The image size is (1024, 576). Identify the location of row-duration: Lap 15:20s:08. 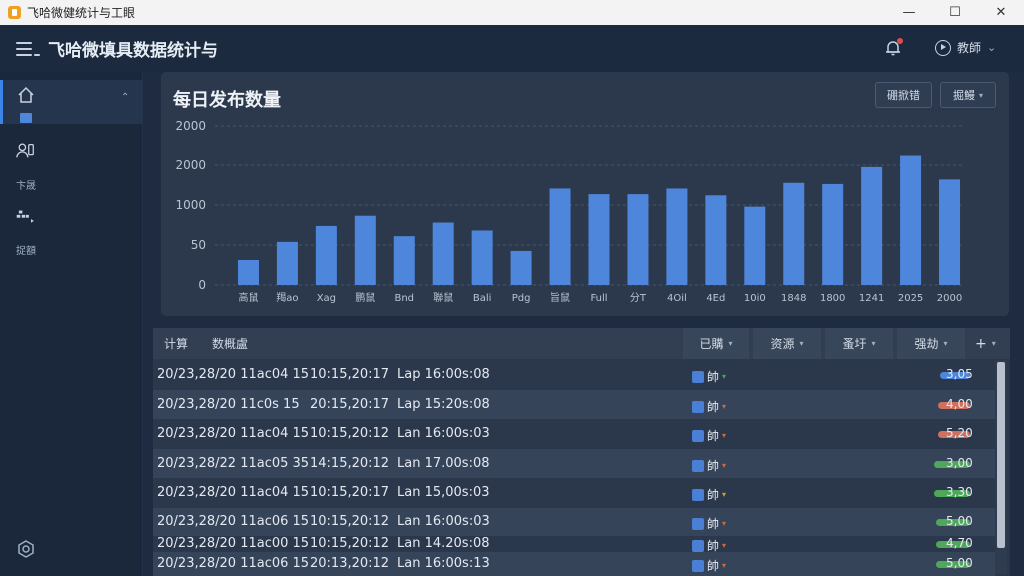
(443, 404).